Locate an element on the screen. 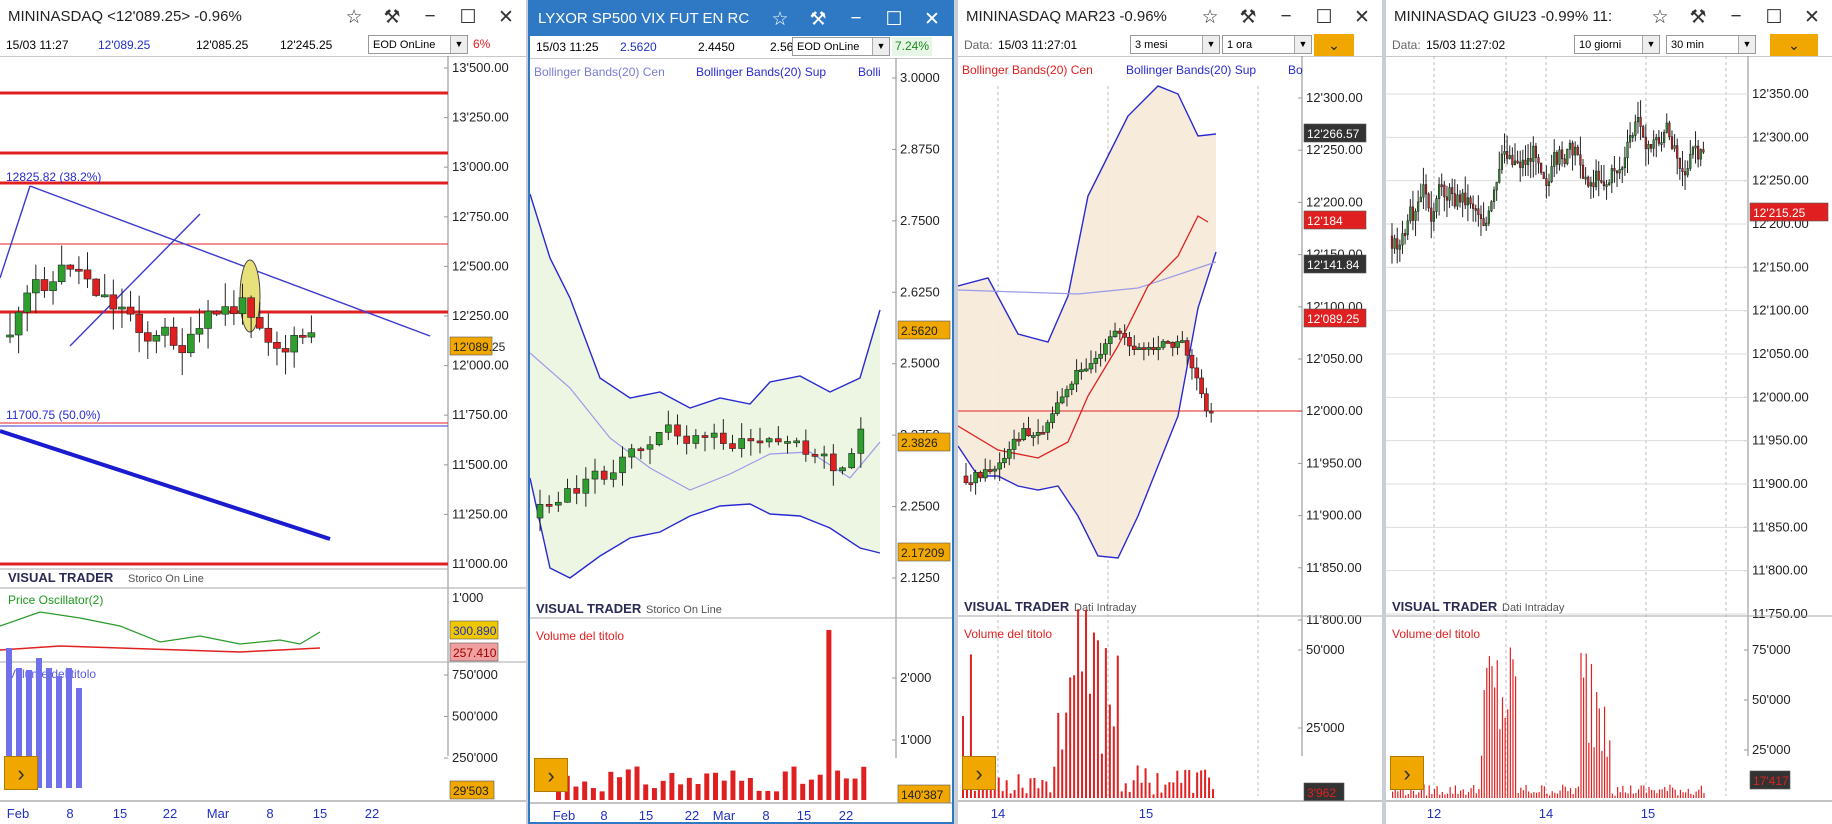  axis-tick-label: 12'100.00 is located at coordinates (1780, 310).